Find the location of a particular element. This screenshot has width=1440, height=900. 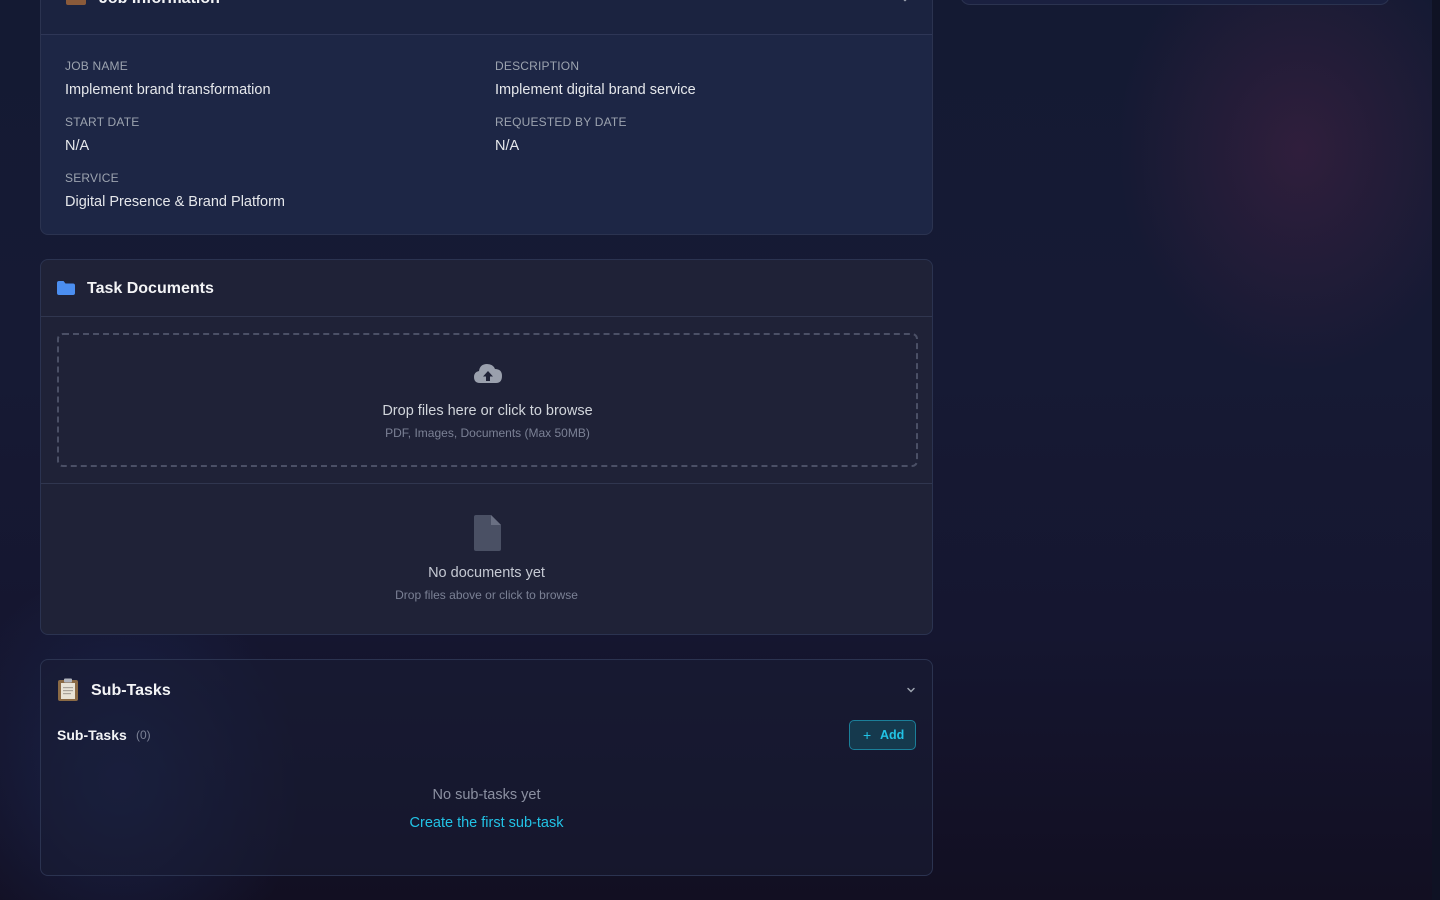

dropzone-title: Drop files here or click to browse is located at coordinates (487, 411).